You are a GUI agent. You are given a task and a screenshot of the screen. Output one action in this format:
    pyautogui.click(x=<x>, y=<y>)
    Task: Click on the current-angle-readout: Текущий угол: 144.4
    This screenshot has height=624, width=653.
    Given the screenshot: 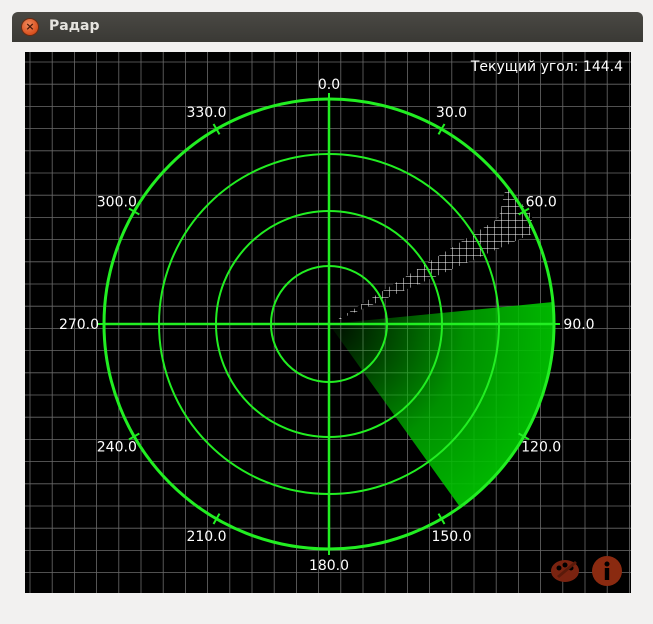 What is the action you would take?
    pyautogui.click(x=546, y=67)
    